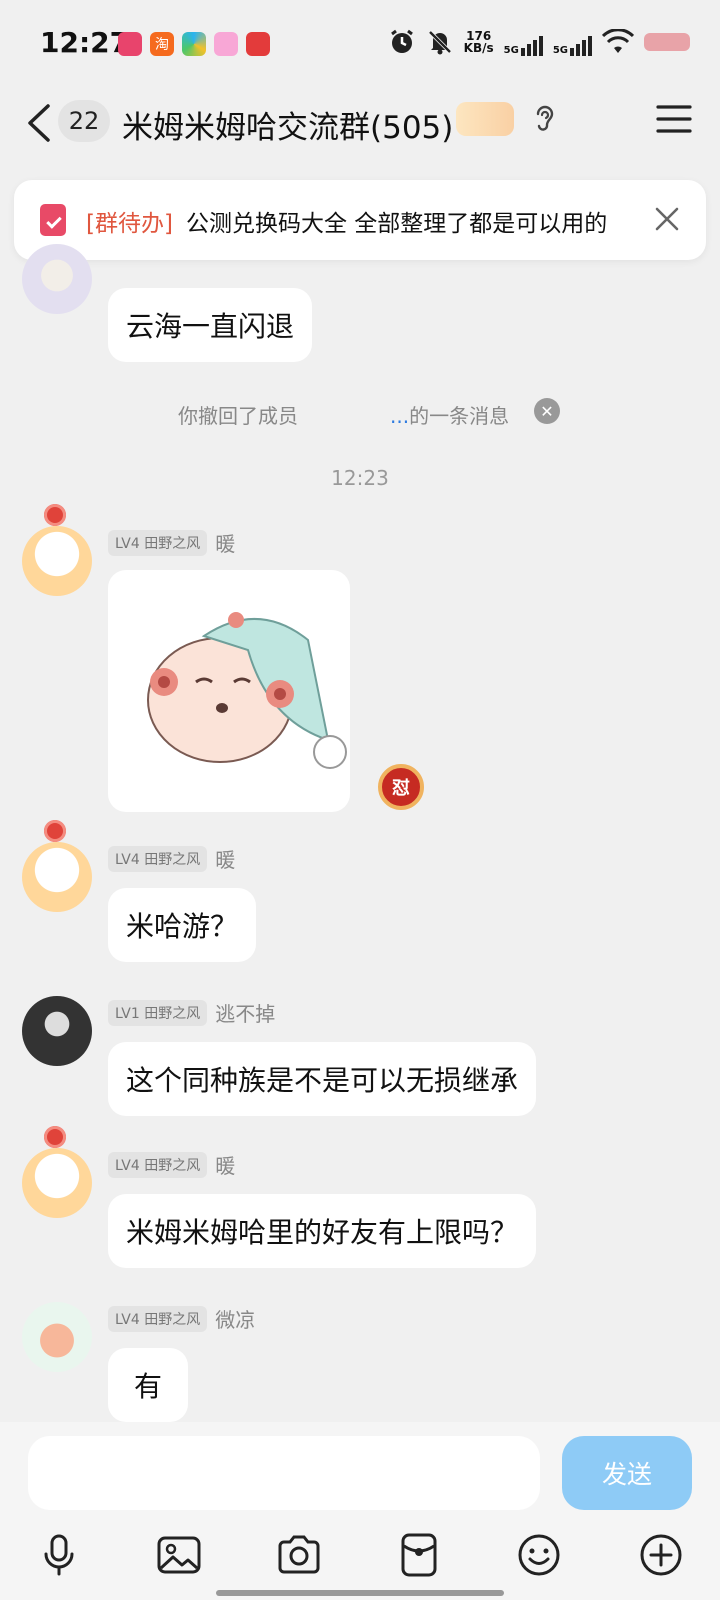 This screenshot has height=1600, width=720. Describe the element at coordinates (401, 787) in the screenshot. I see `reaction-badge-icon: 怼` at that location.